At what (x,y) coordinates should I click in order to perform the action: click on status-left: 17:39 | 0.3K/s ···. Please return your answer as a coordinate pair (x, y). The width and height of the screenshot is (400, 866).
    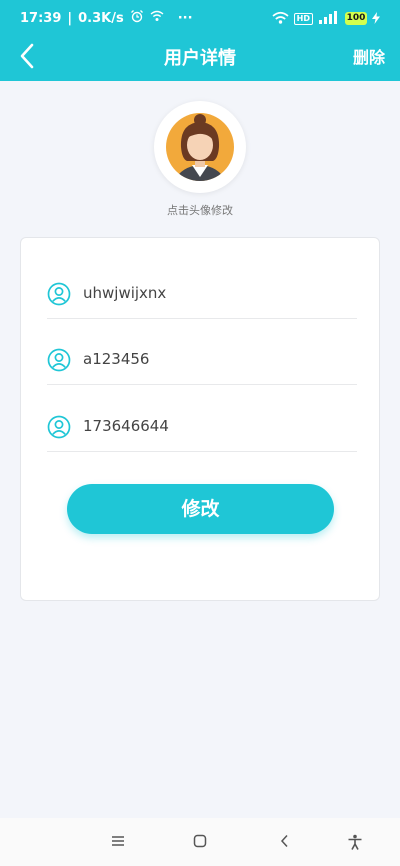
    Looking at the image, I should click on (106, 18).